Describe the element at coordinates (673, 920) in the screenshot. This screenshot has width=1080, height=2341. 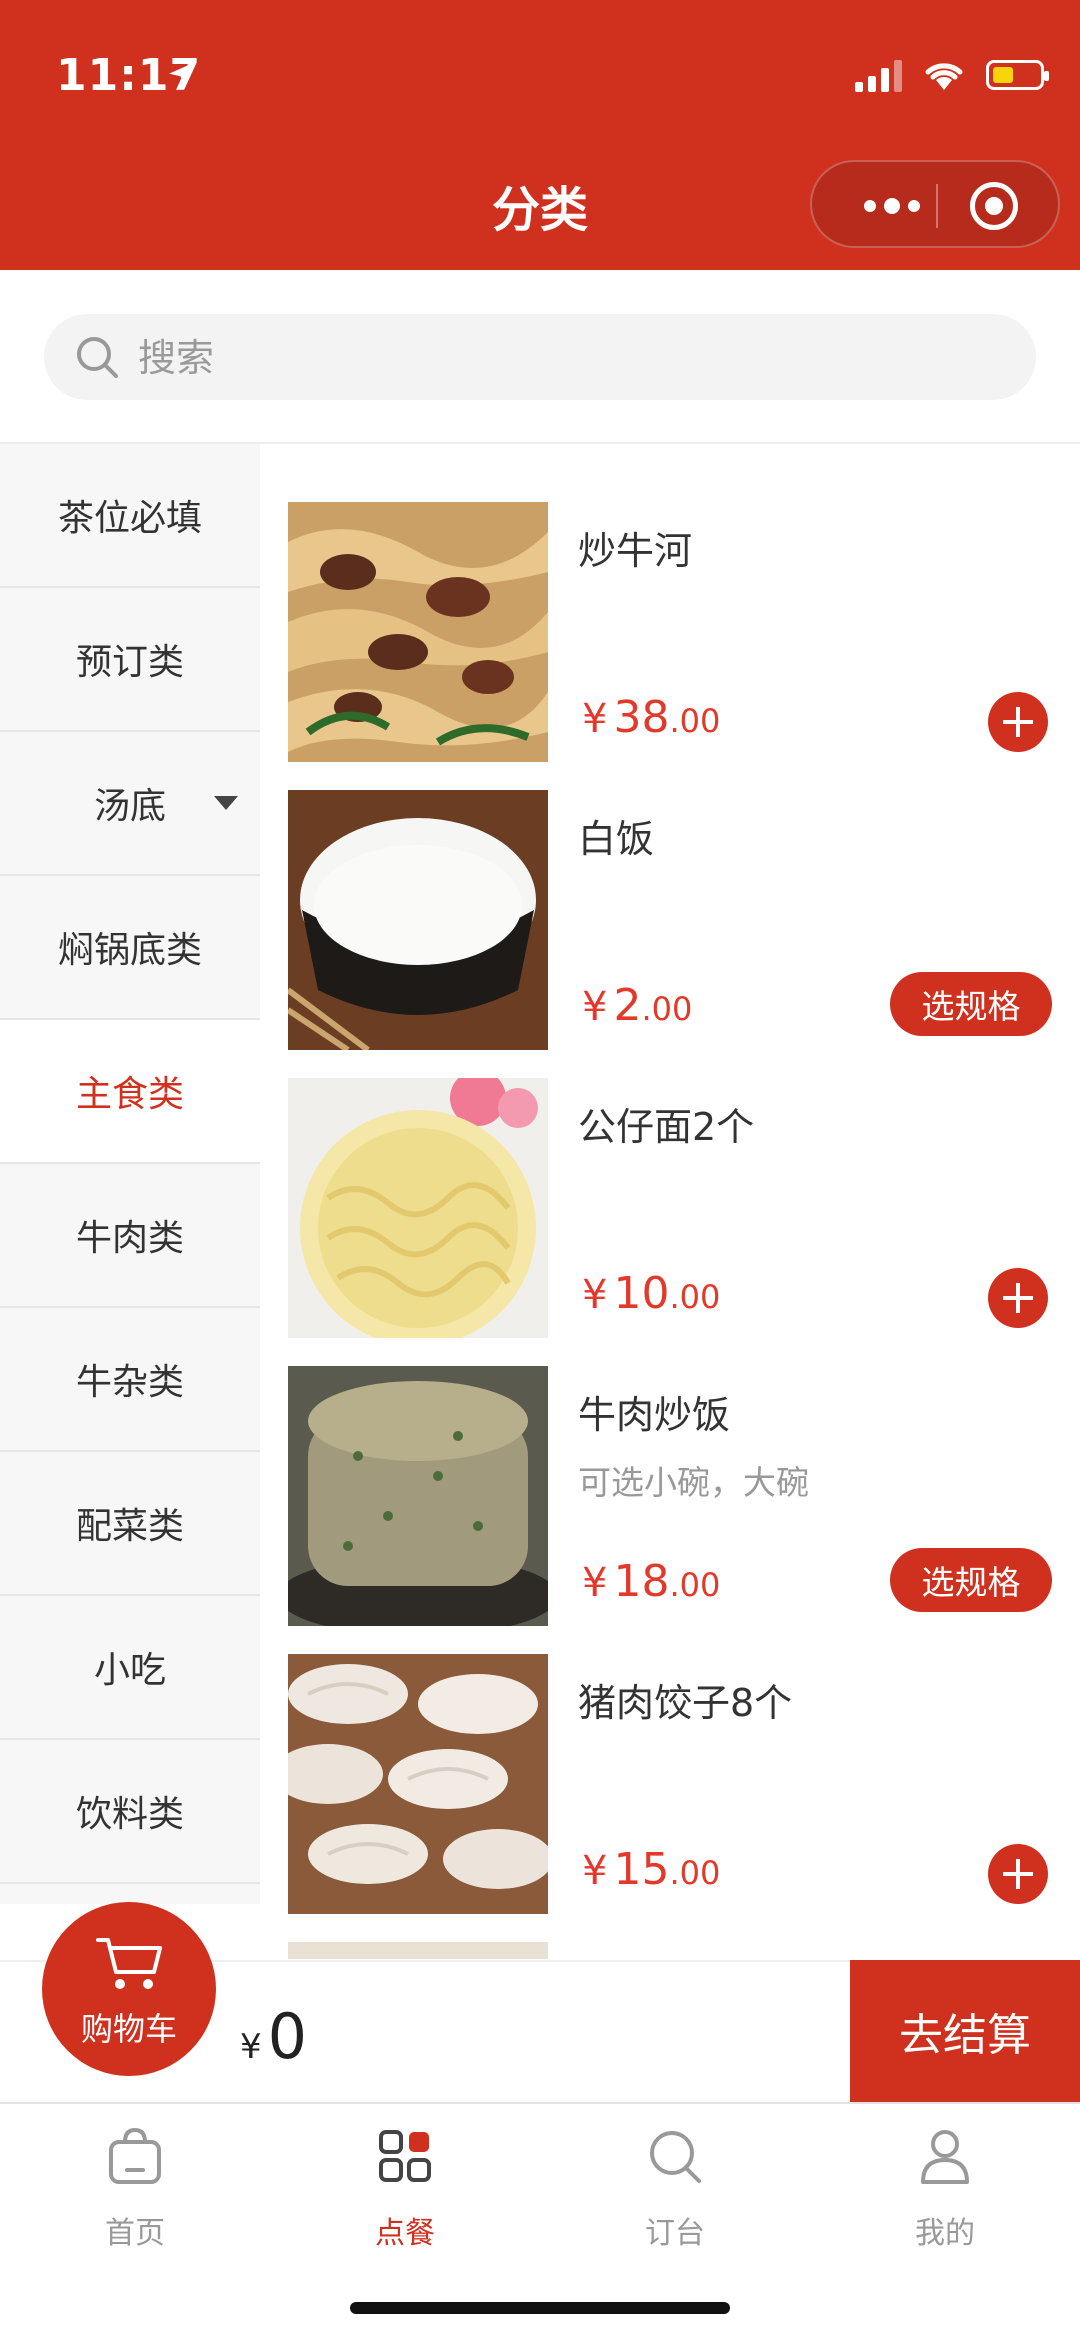
I see `product-item: 白饭 ¥2.00 选规格` at that location.